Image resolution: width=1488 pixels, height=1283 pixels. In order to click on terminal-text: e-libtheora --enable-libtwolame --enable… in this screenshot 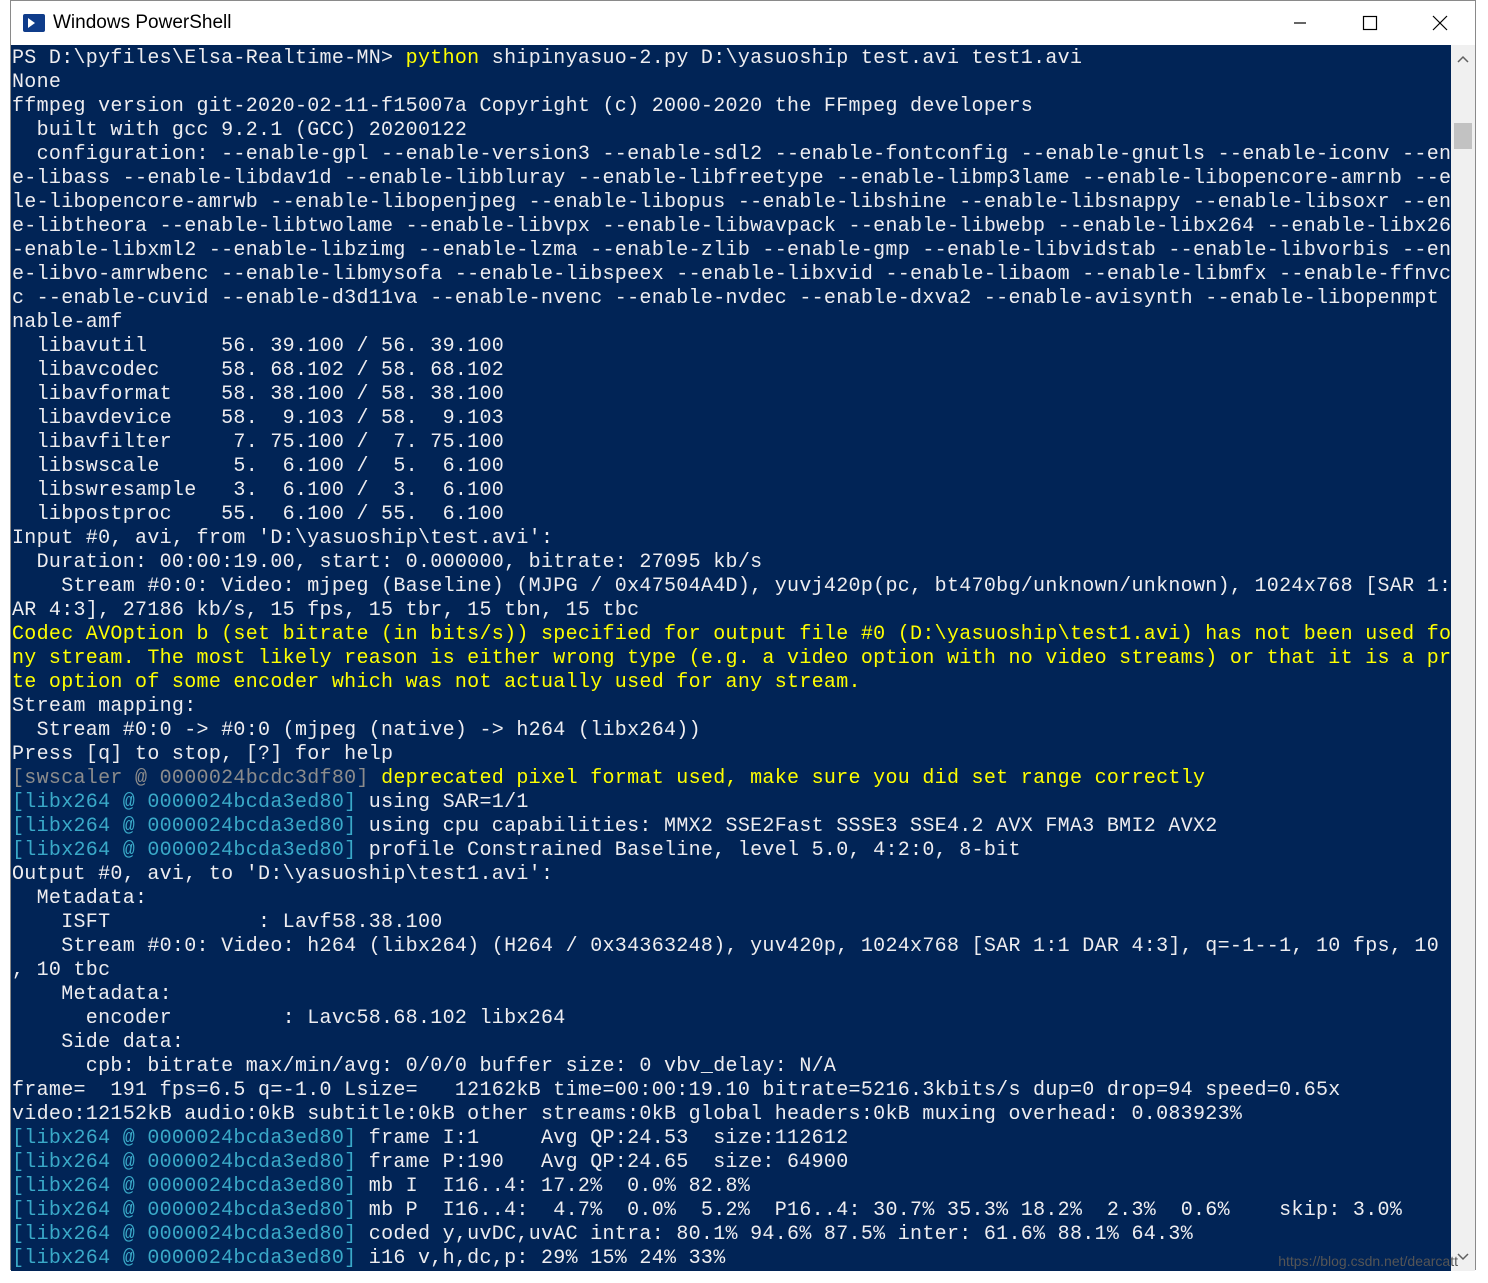, I will do `click(732, 226)`.